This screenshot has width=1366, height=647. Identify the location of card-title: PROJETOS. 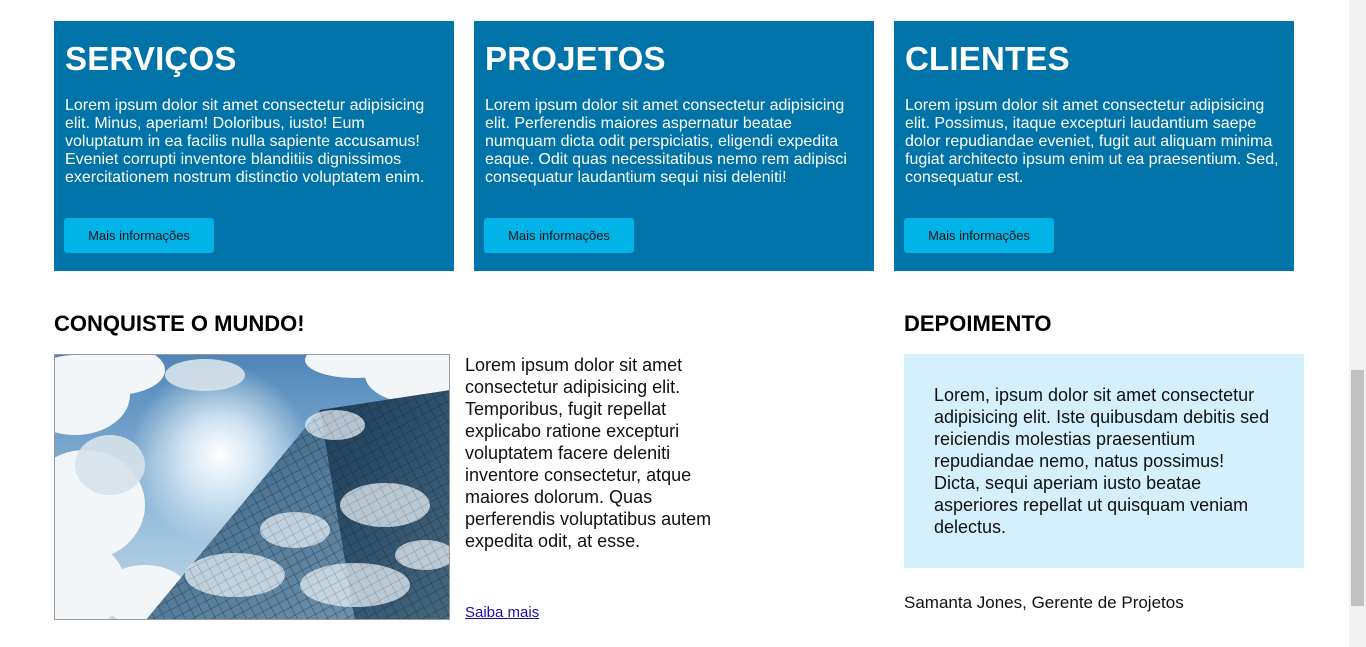
(575, 58).